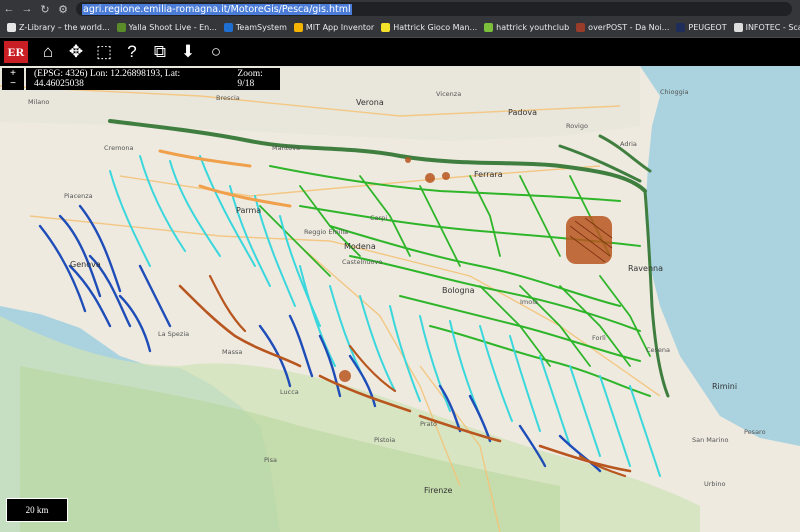 The height and width of the screenshot is (532, 800). Describe the element at coordinates (385, 440) in the screenshot. I see `place-label: Pistoia` at that location.